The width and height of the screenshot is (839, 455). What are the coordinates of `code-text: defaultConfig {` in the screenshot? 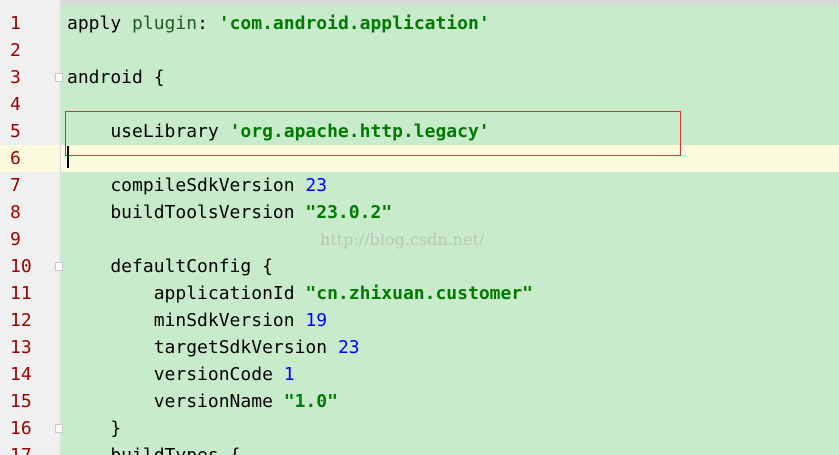 It's located at (450, 266).